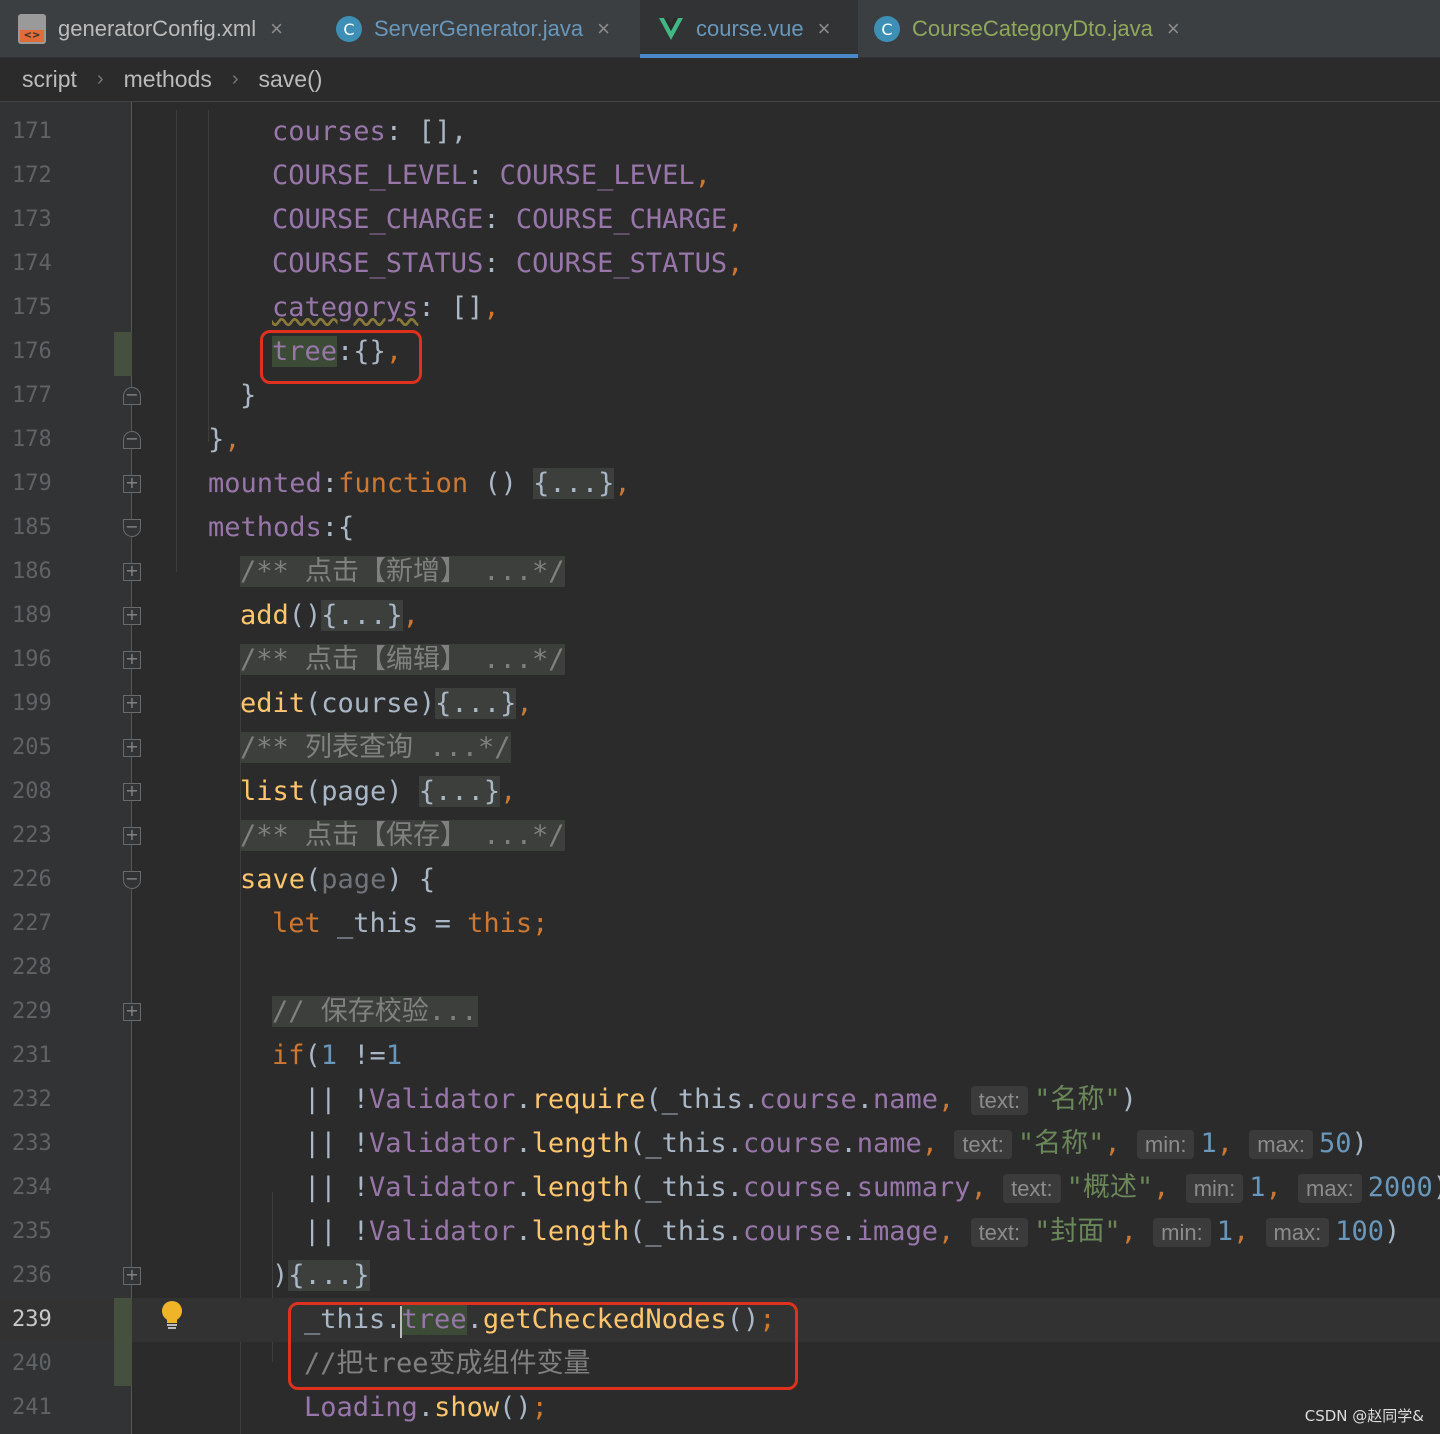 The height and width of the screenshot is (1434, 1440). I want to click on code-token: (, so click(312, 1055).